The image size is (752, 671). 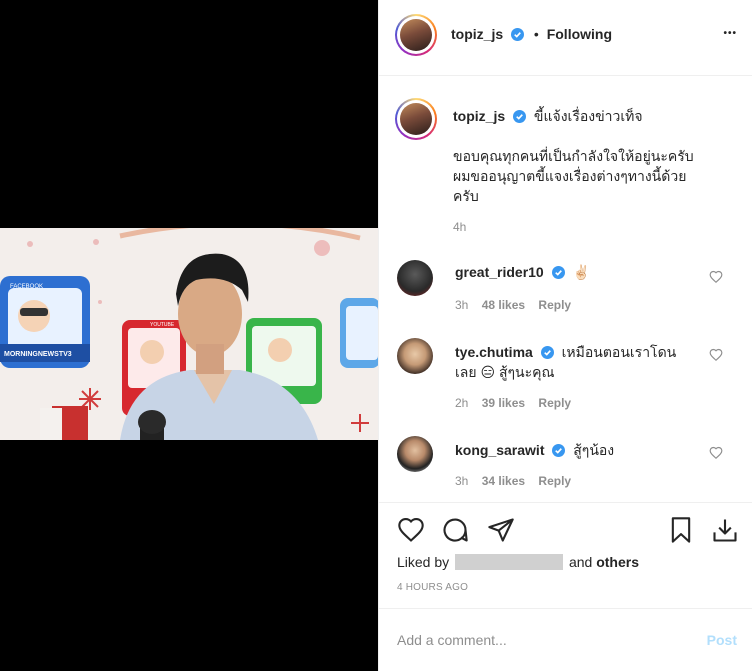 I want to click on download-icon, so click(x=725, y=530).